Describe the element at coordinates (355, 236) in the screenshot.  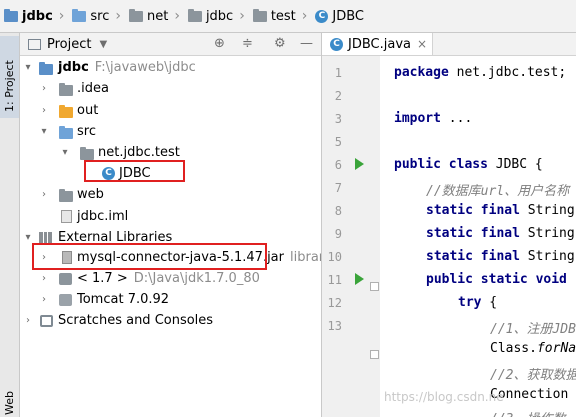
I see `editor-gutter: 1 2 3 5 6 7 8 9 10 11 12 13` at that location.